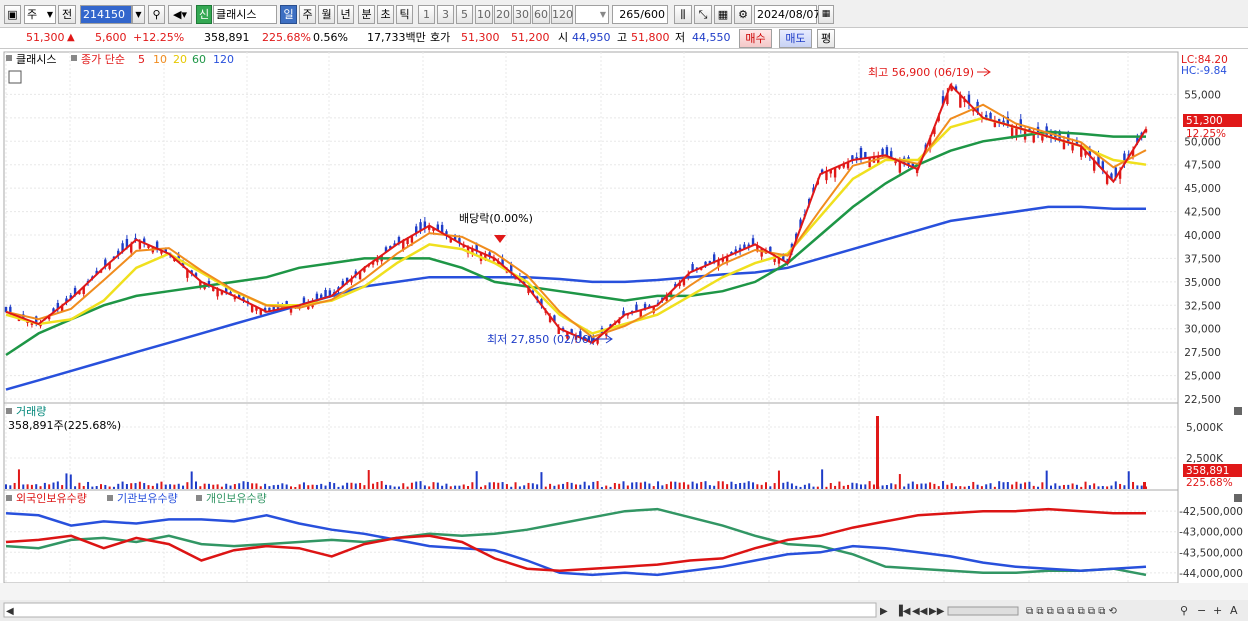  Describe the element at coordinates (622, 37) in the screenshot. I see `high-label: 고` at that location.